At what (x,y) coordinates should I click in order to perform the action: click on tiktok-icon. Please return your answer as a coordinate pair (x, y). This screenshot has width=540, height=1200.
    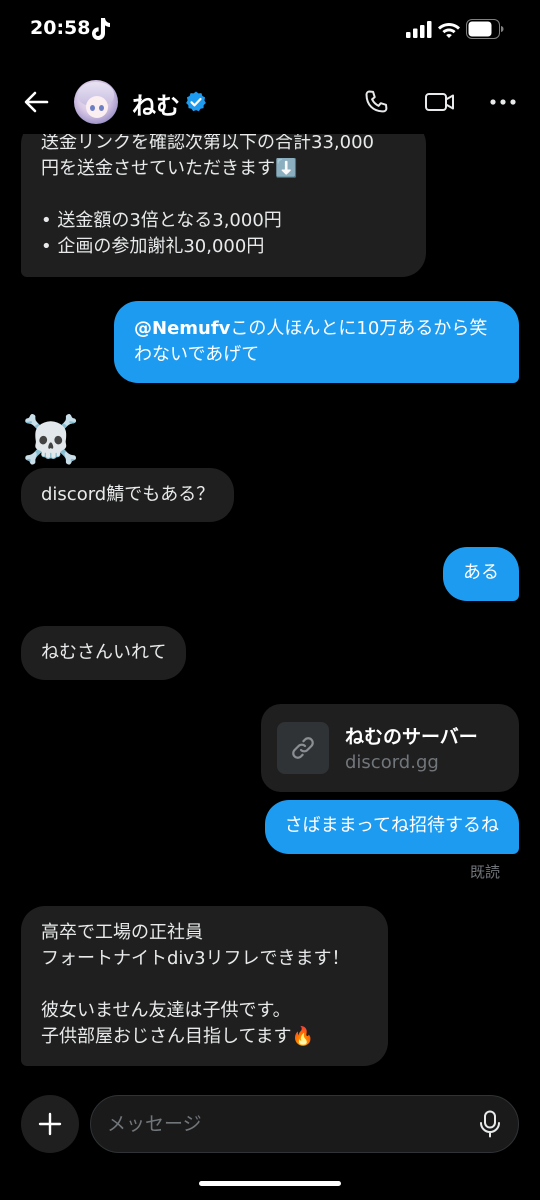
    Looking at the image, I should click on (101, 29).